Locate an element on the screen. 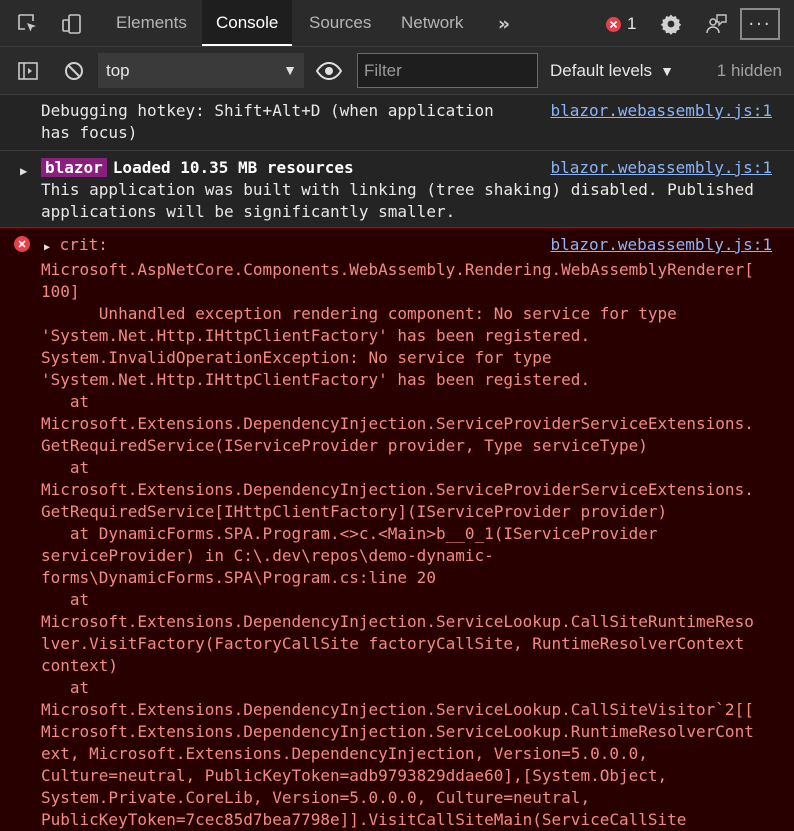  log-levels-dropdown: Default levels ▼ is located at coordinates (612, 70).